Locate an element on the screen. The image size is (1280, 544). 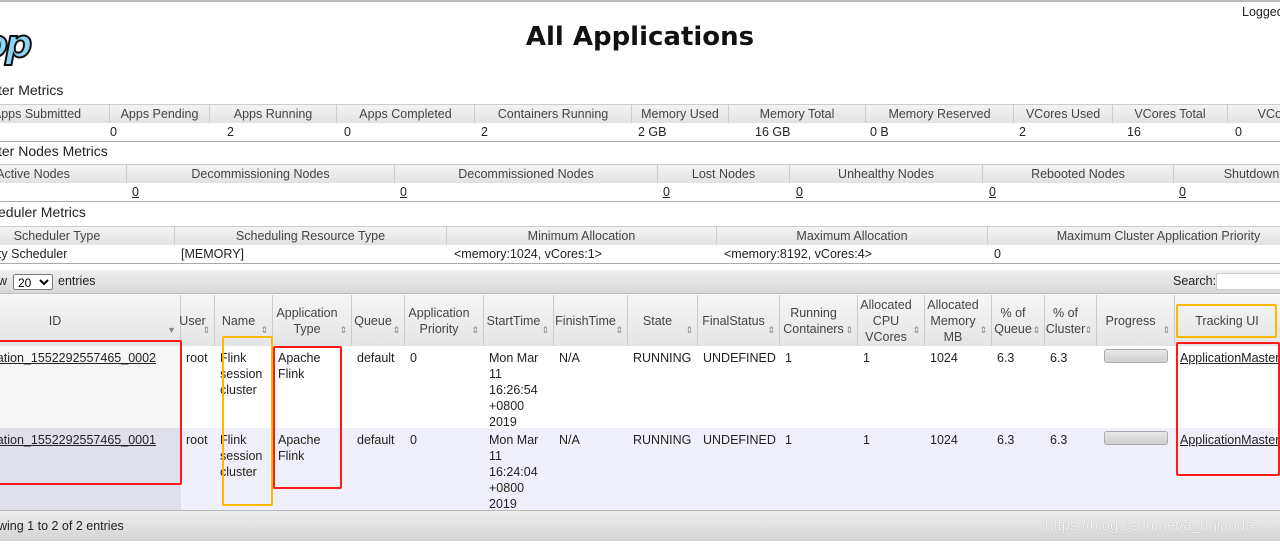
column-header-final-status: FinalStatus ⇕ is located at coordinates (739, 320).